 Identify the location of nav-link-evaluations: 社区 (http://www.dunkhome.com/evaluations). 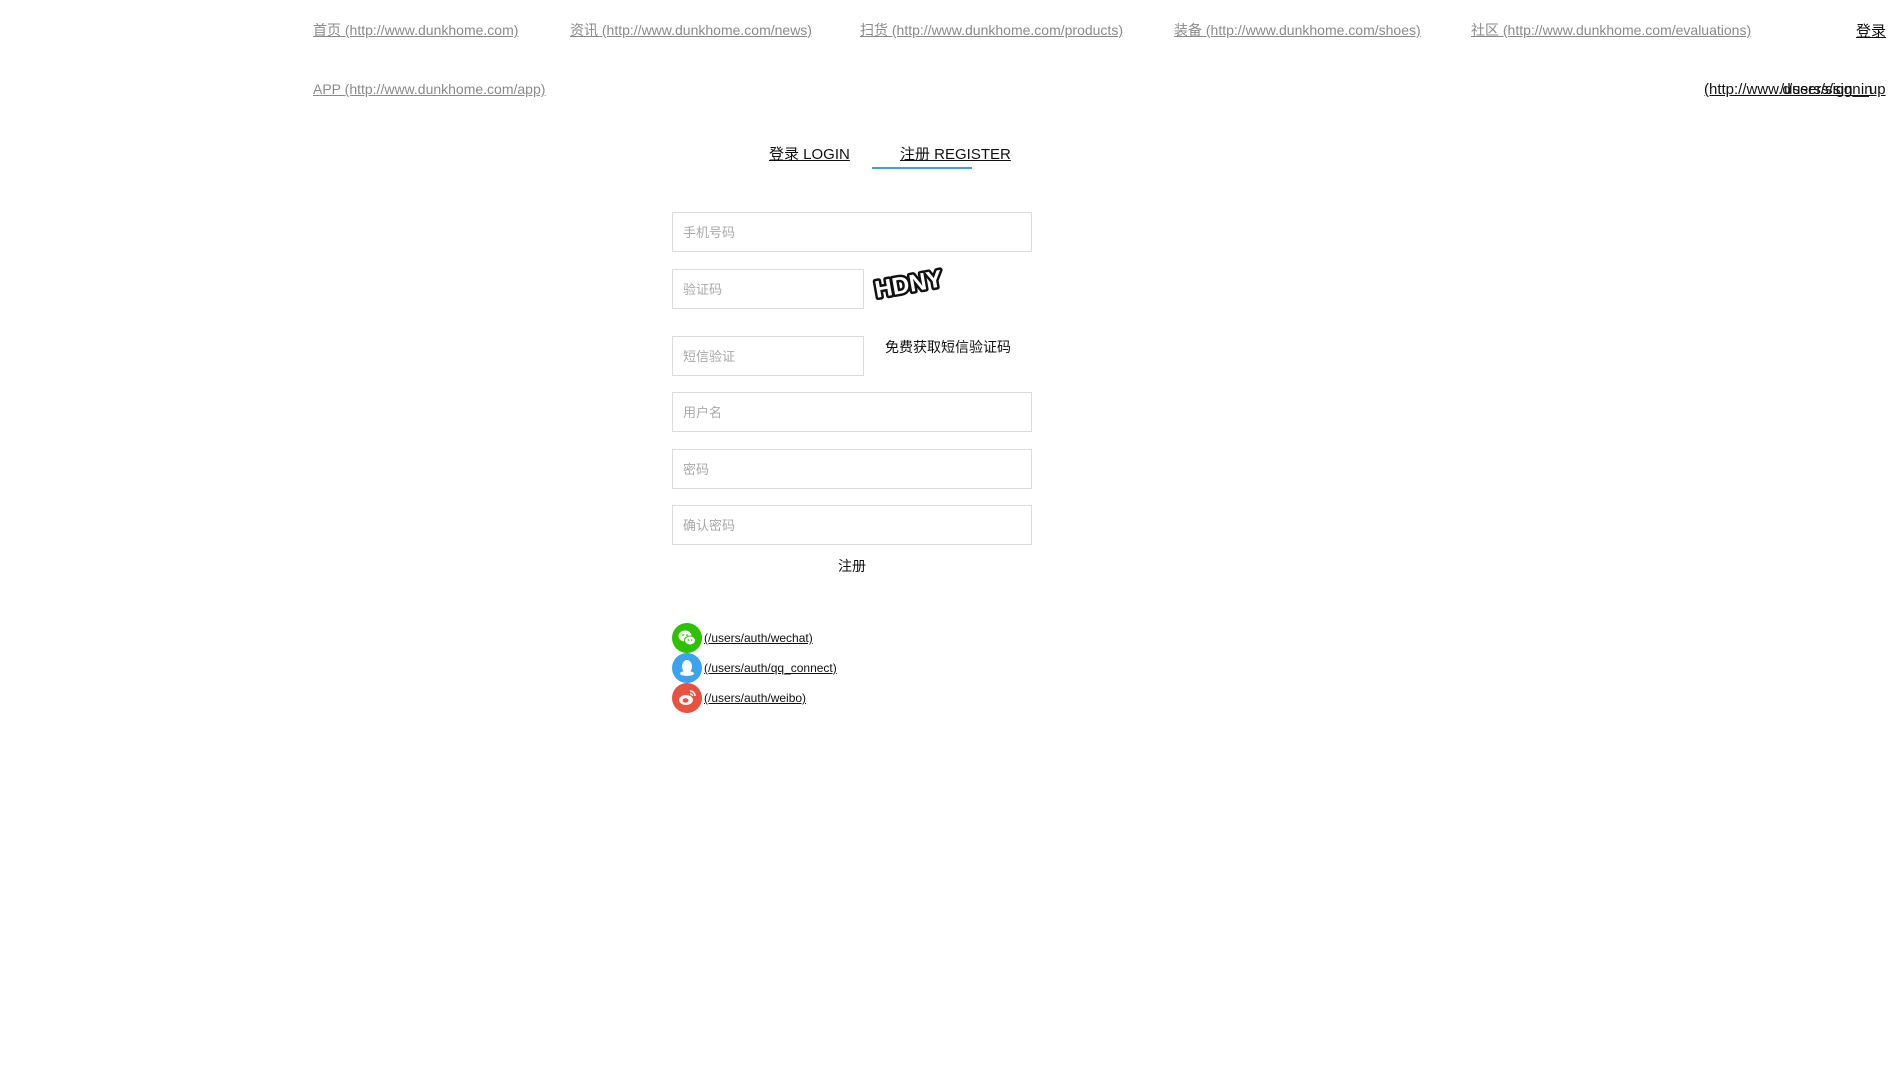
(1611, 30).